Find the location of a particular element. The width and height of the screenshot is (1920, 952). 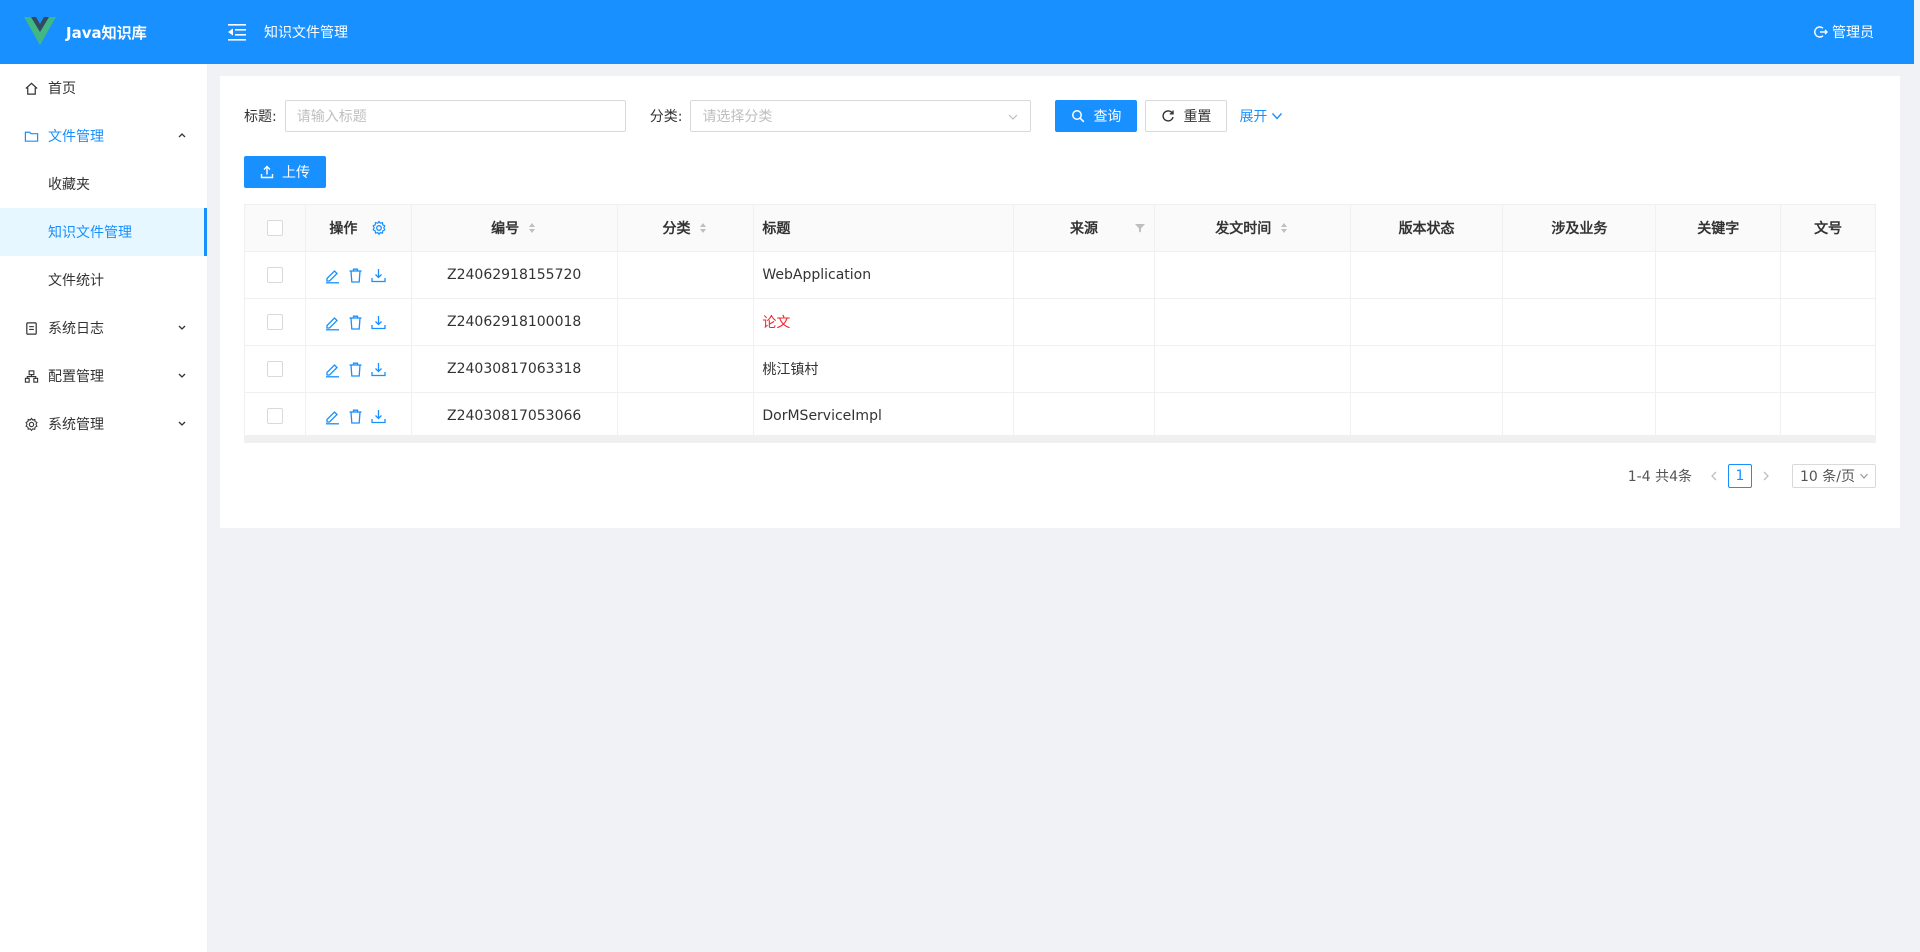

header-doc-no-label: 文号 is located at coordinates (1828, 229).